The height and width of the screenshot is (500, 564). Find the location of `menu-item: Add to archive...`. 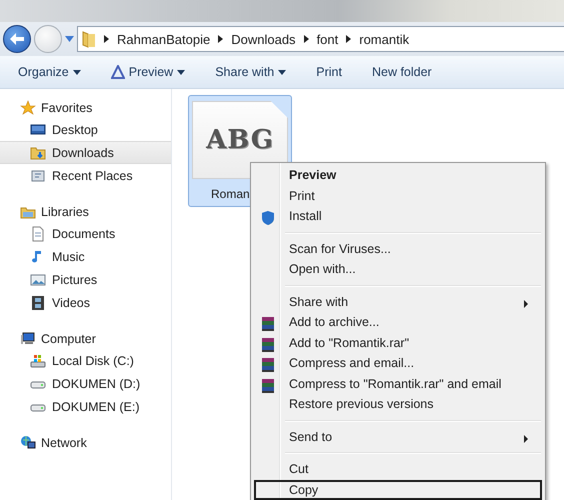

menu-item: Add to archive... is located at coordinates (398, 322).